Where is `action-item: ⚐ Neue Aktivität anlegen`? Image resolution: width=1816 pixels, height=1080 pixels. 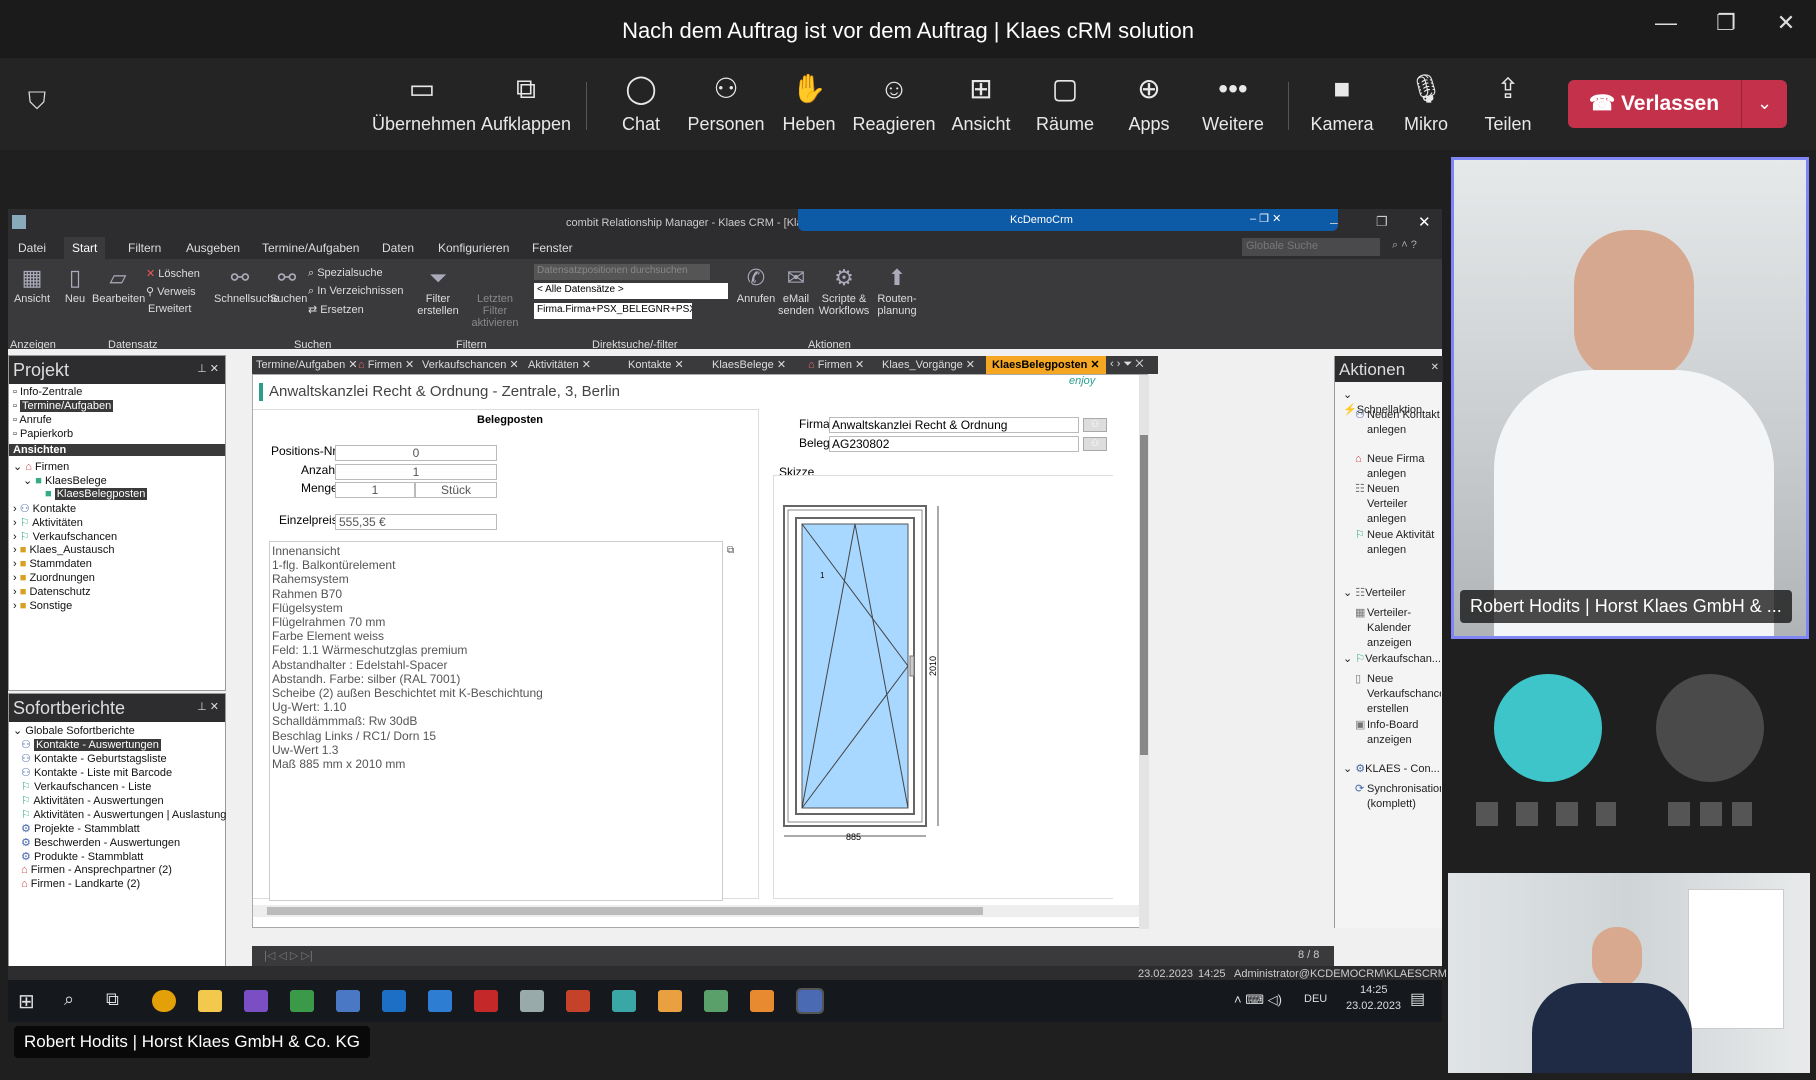 action-item: ⚐ Neue Aktivität anlegen is located at coordinates (1398, 543).